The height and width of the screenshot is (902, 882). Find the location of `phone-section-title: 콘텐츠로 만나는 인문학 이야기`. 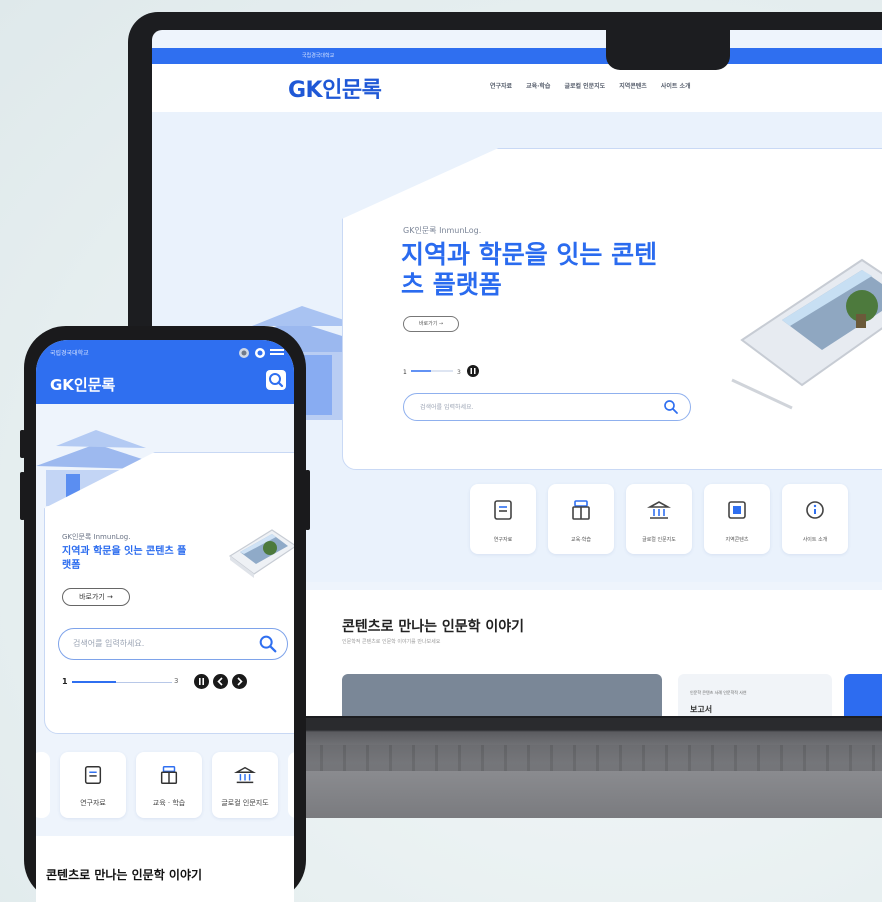

phone-section-title: 콘텐츠로 만나는 인문학 이야기 is located at coordinates (124, 875).